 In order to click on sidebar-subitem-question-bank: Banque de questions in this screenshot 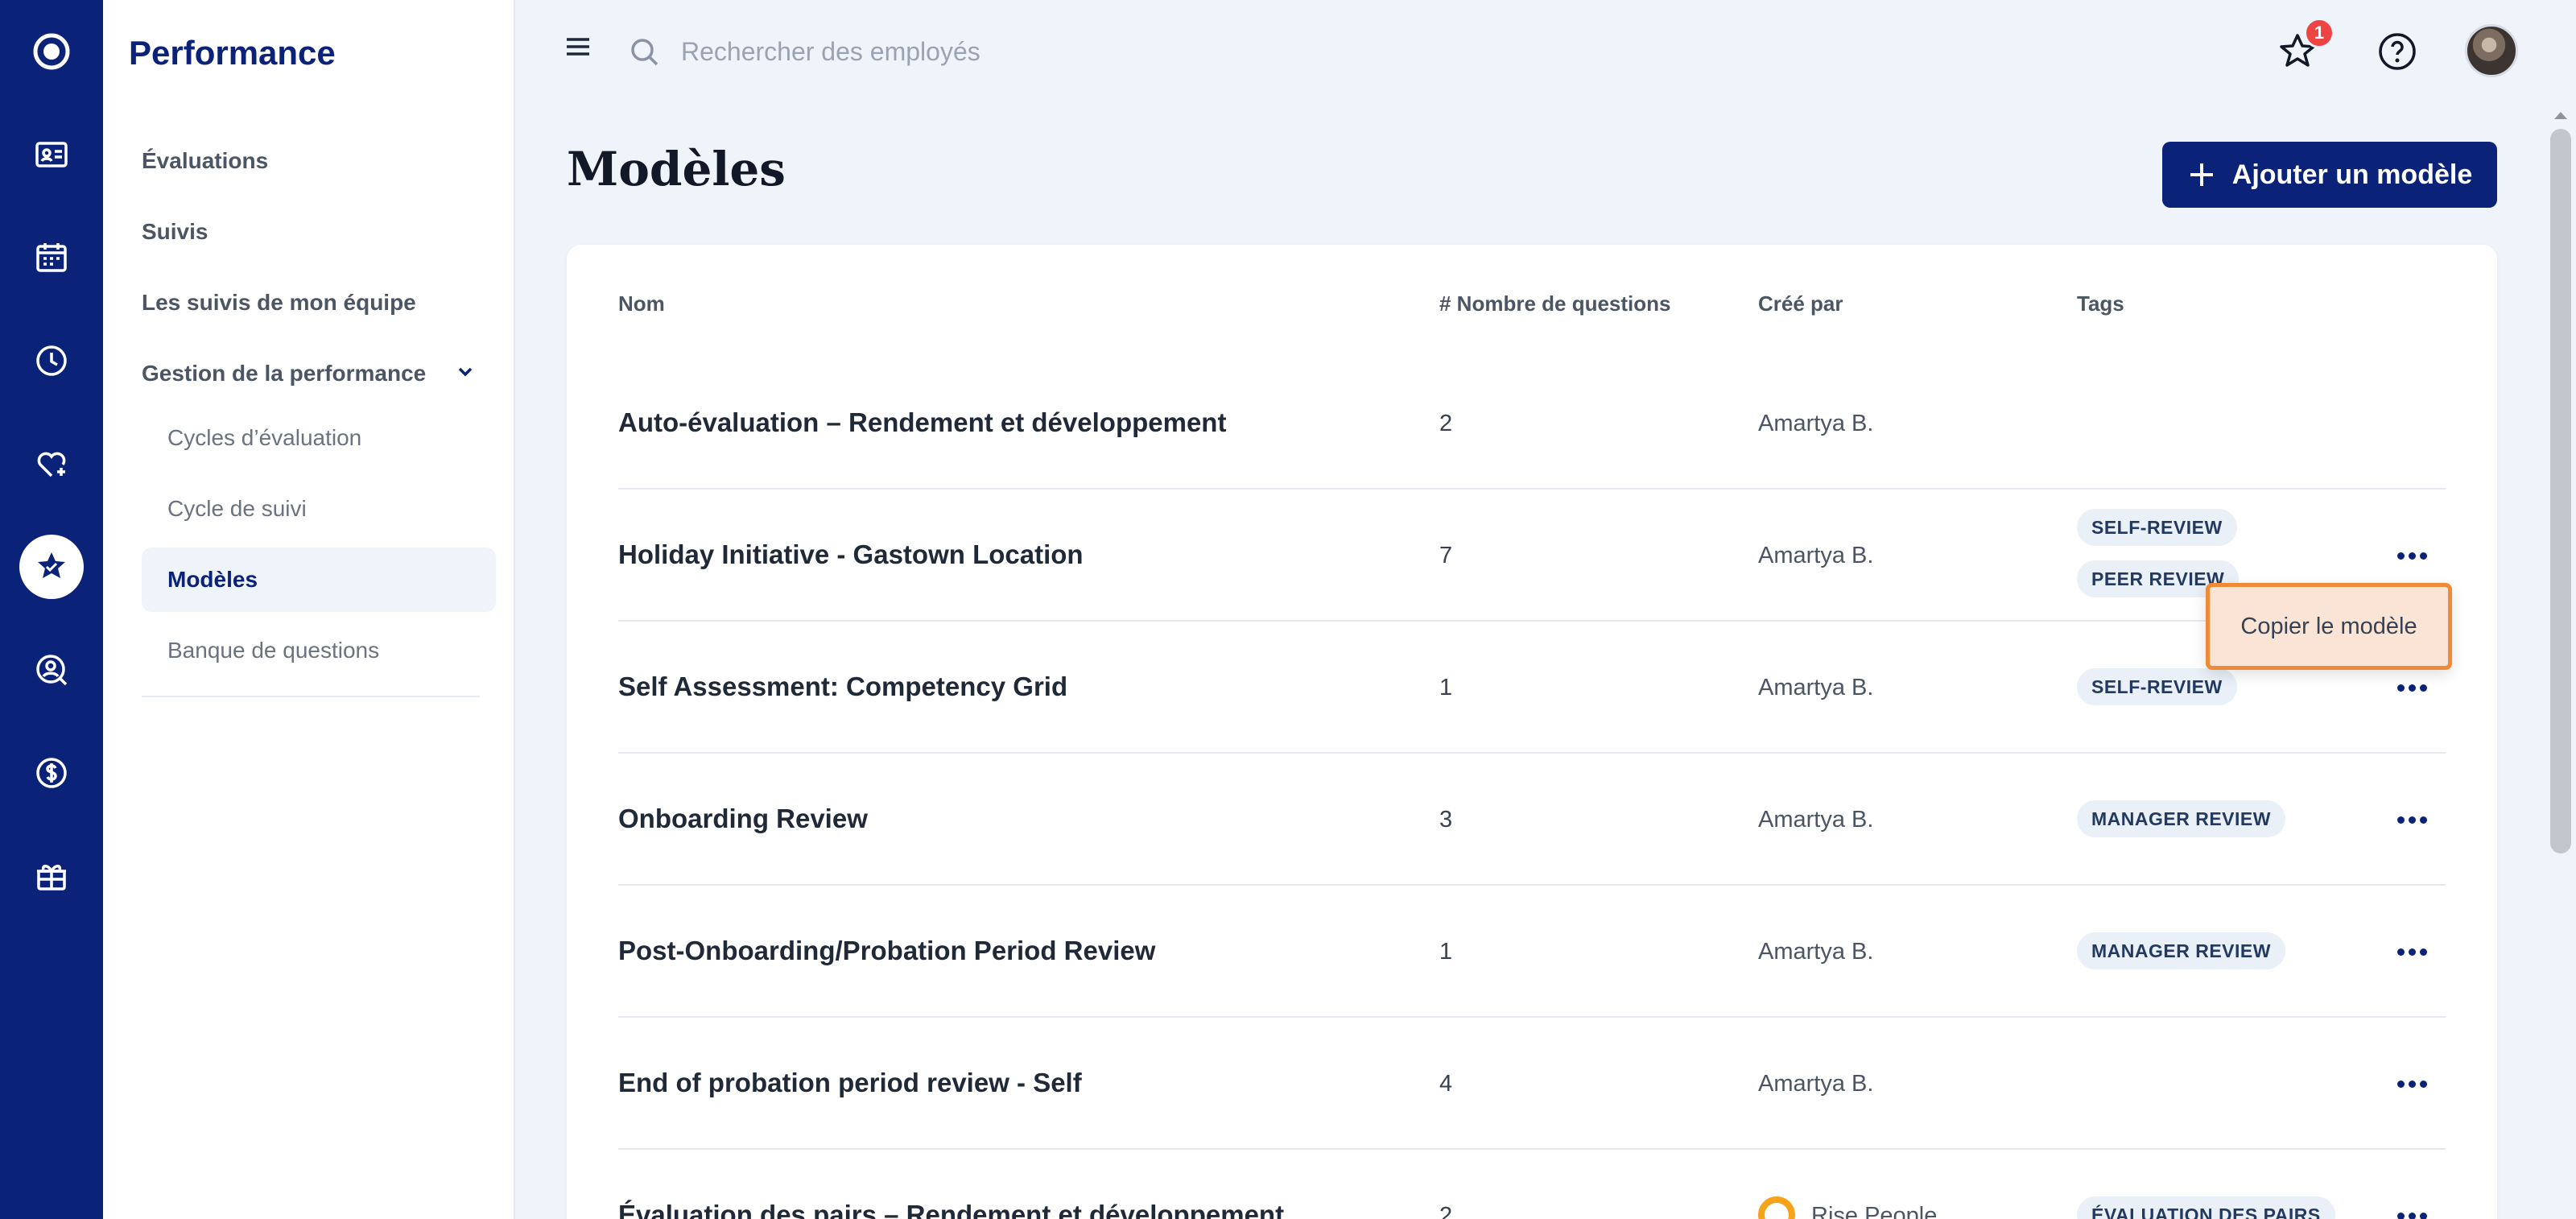, I will do `click(273, 650)`.